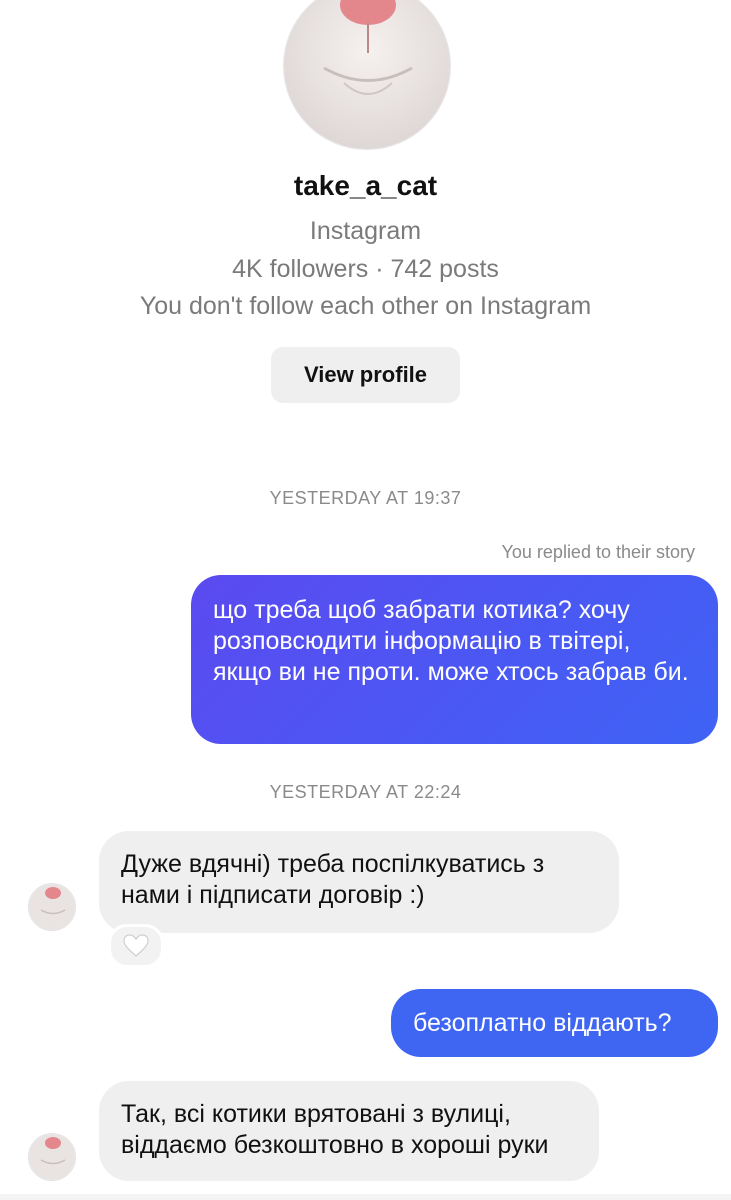 The image size is (731, 1200). Describe the element at coordinates (554, 1023) in the screenshot. I see `outgoing-message: безоплатно віддають?` at that location.